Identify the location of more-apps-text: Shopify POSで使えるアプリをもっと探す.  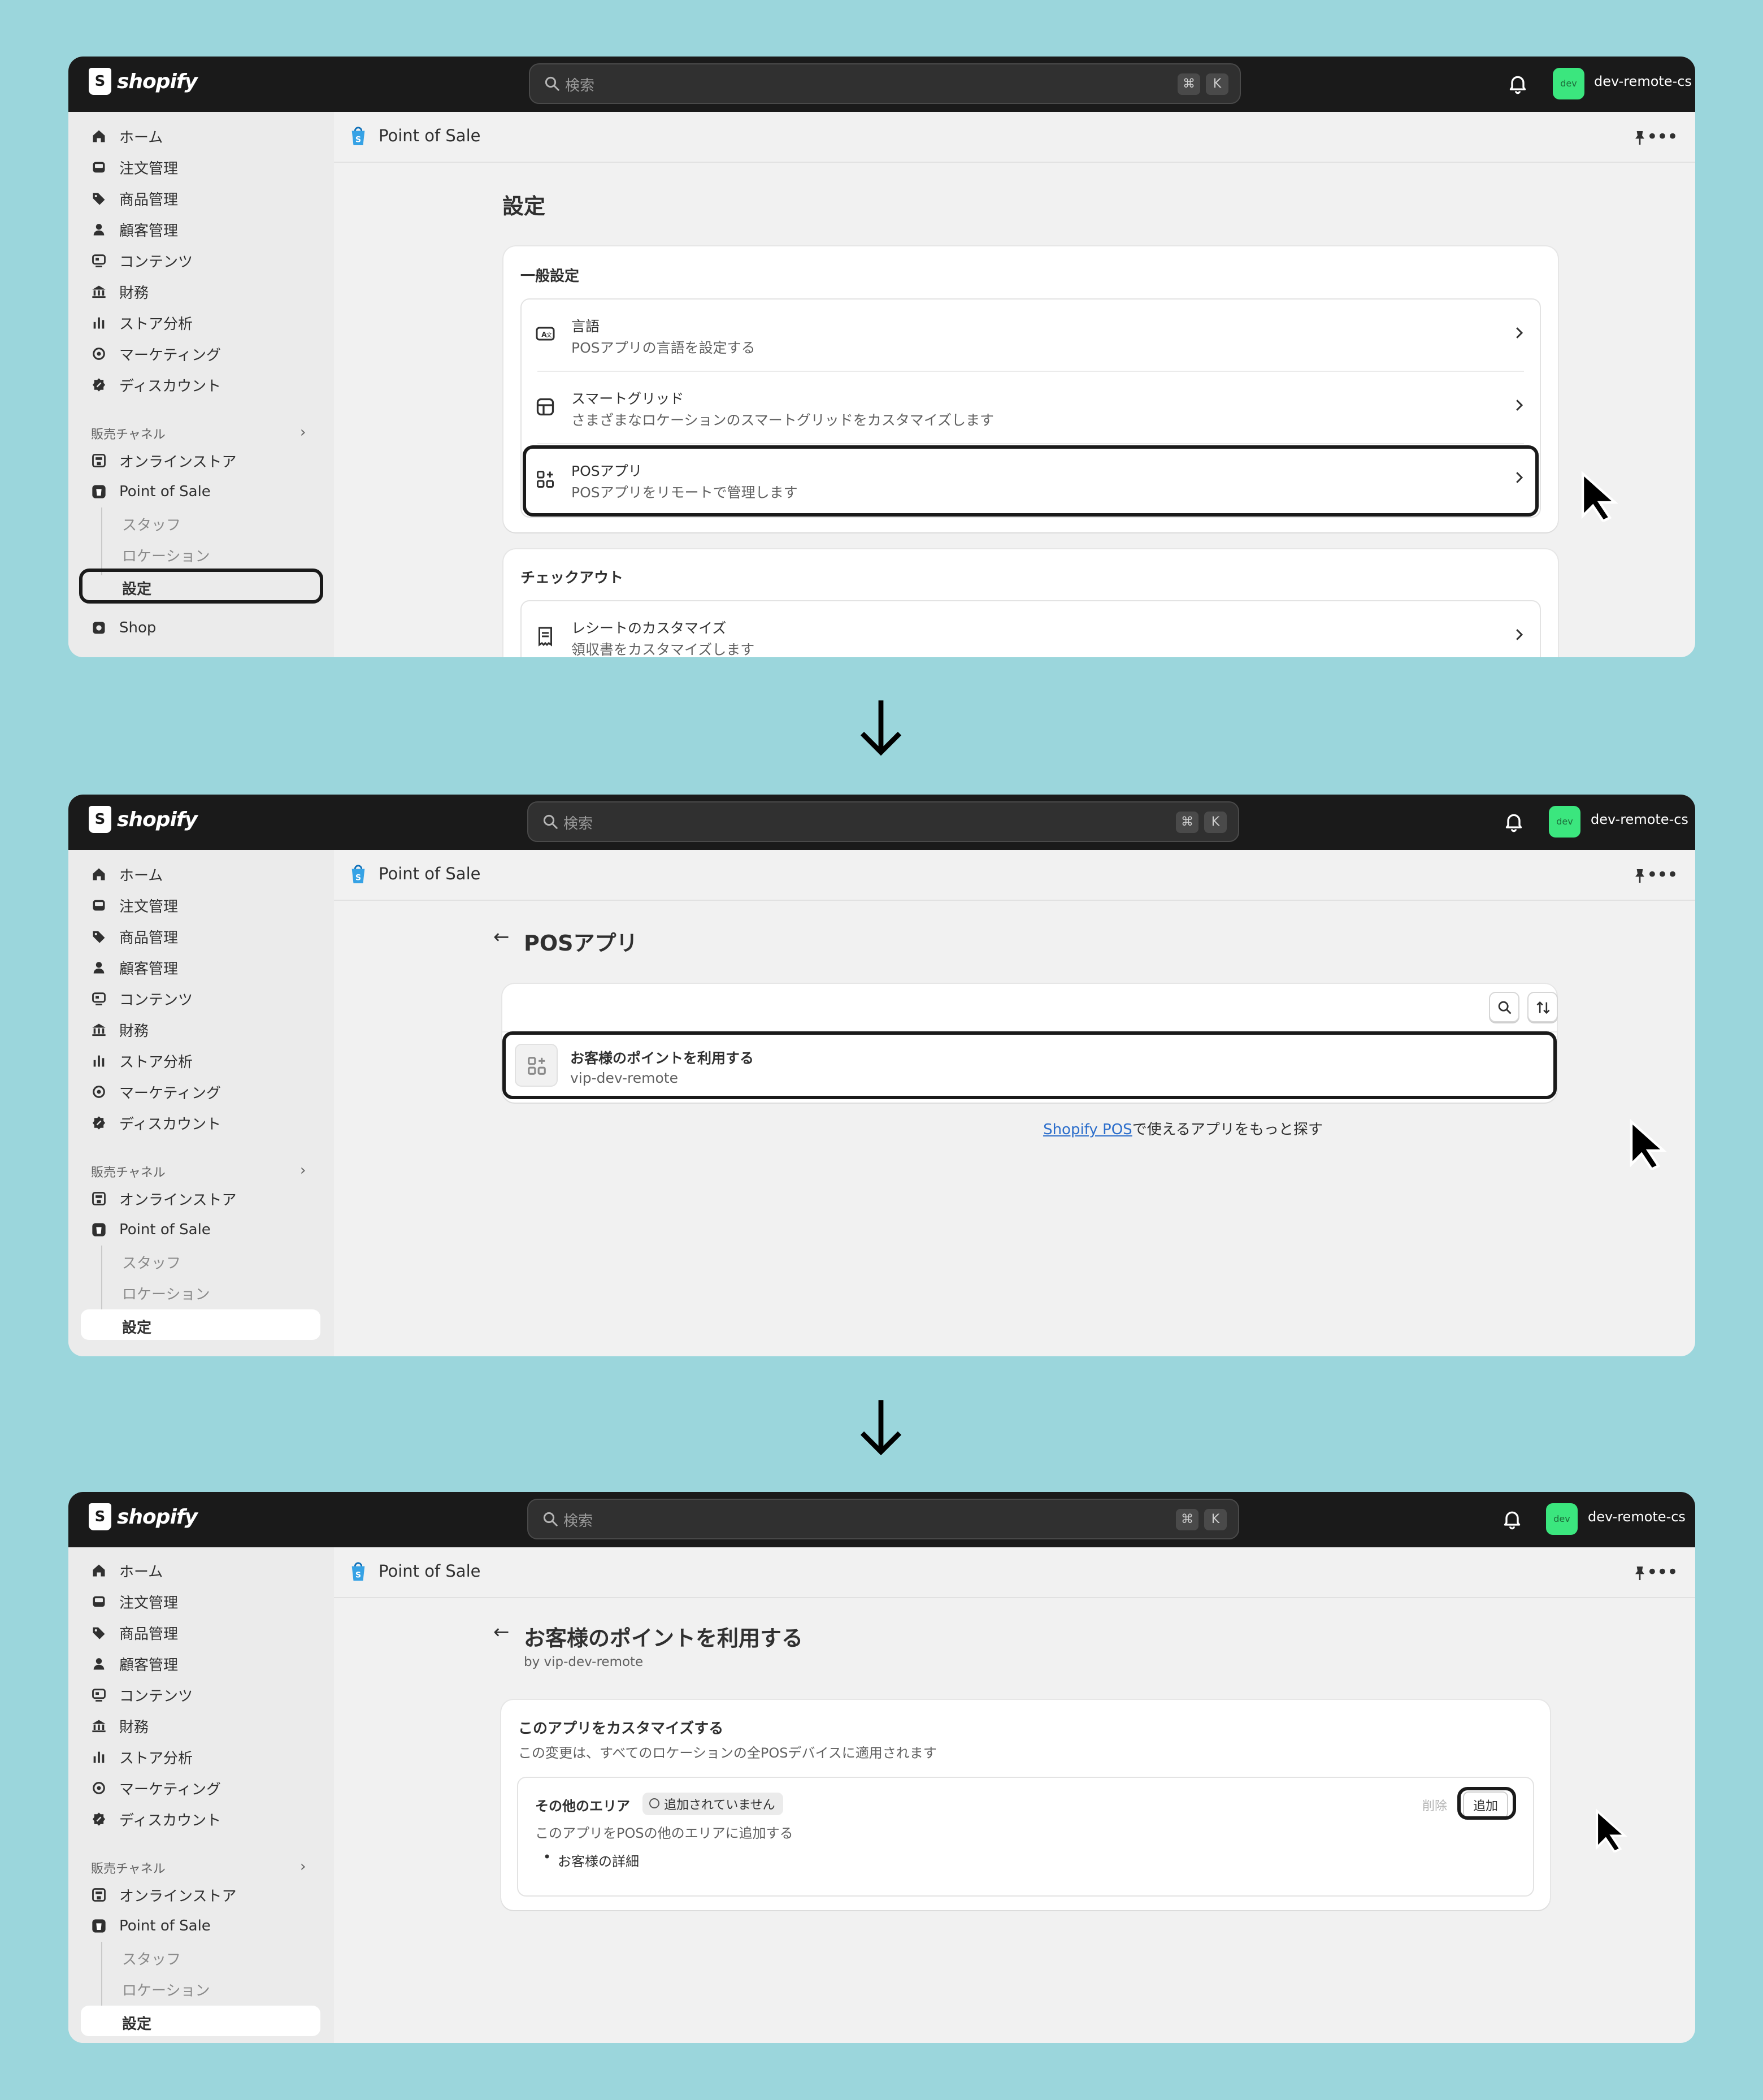
(1014, 1128).